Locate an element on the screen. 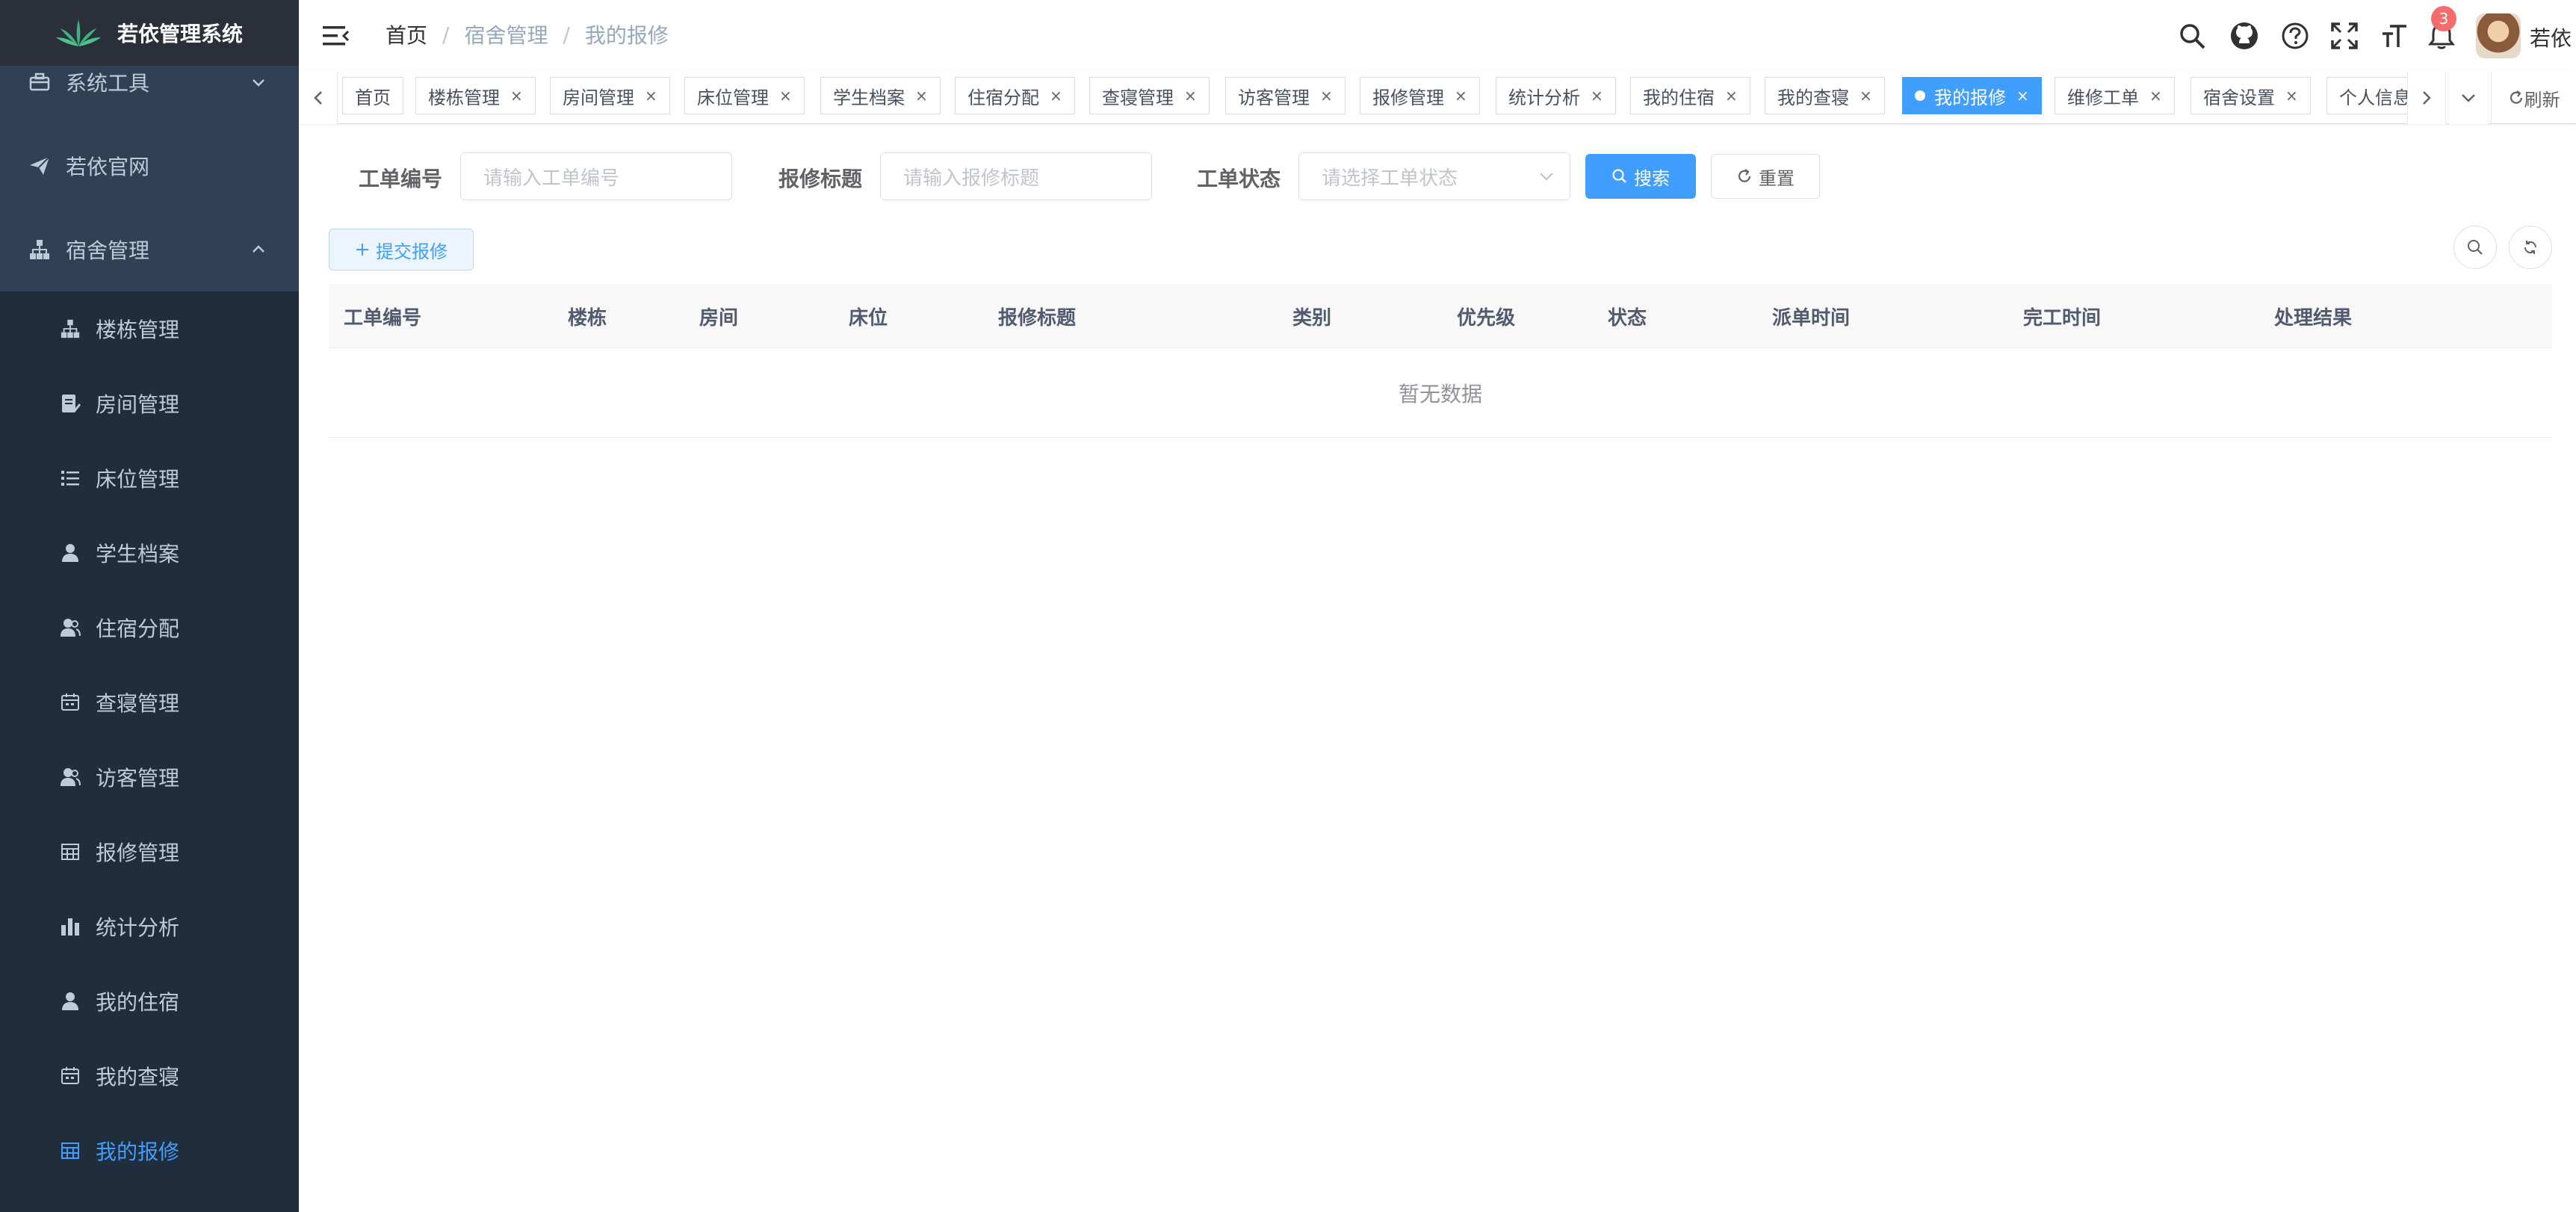 Image resolution: width=2576 pixels, height=1212 pixels. tab-tag: 个人信息 is located at coordinates (2366, 95).